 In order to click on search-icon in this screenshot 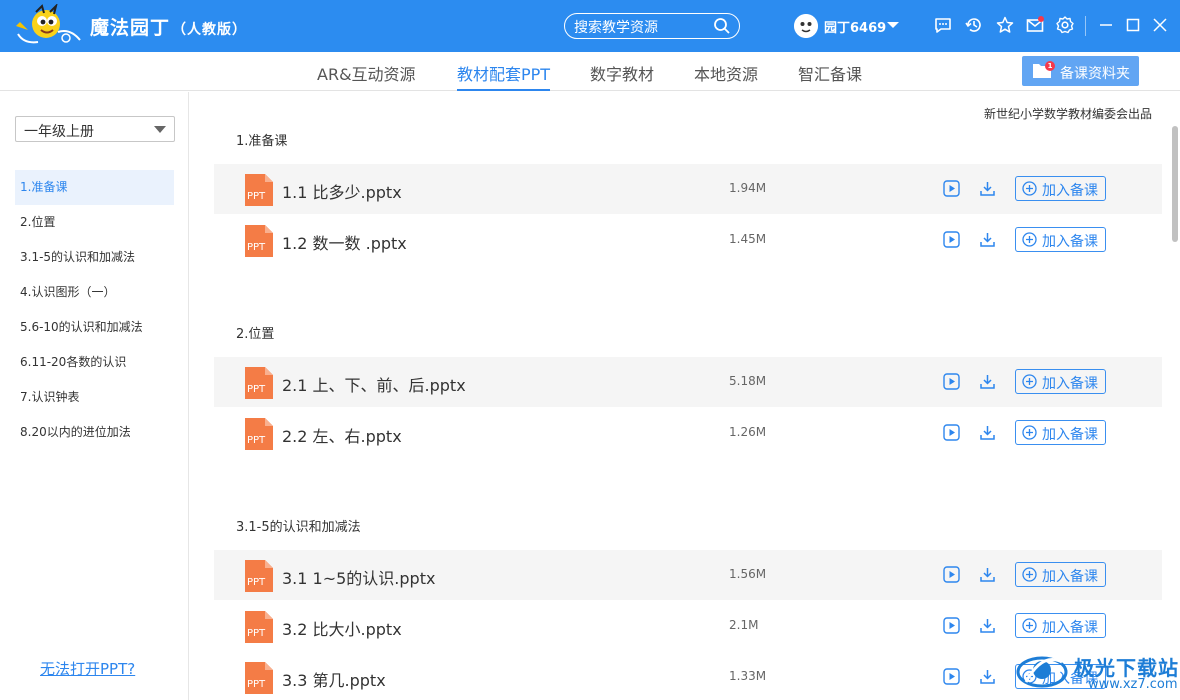, I will do `click(722, 26)`.